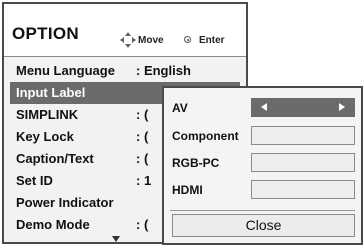  I want to click on arrow-left-icon, so click(264, 107).